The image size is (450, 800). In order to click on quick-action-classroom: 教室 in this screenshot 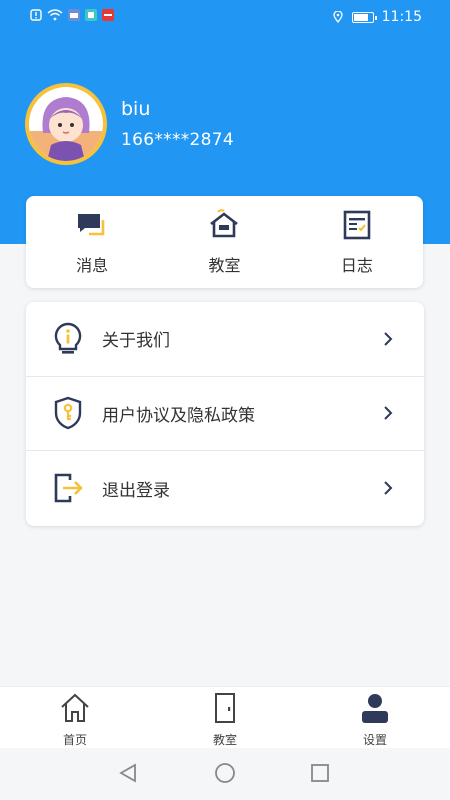, I will do `click(224, 242)`.